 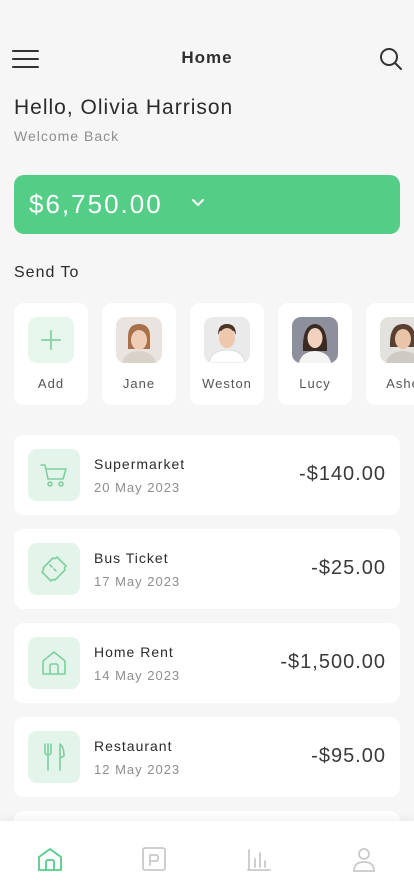 What do you see at coordinates (198, 203) in the screenshot?
I see `chevron-down-icon` at bounding box center [198, 203].